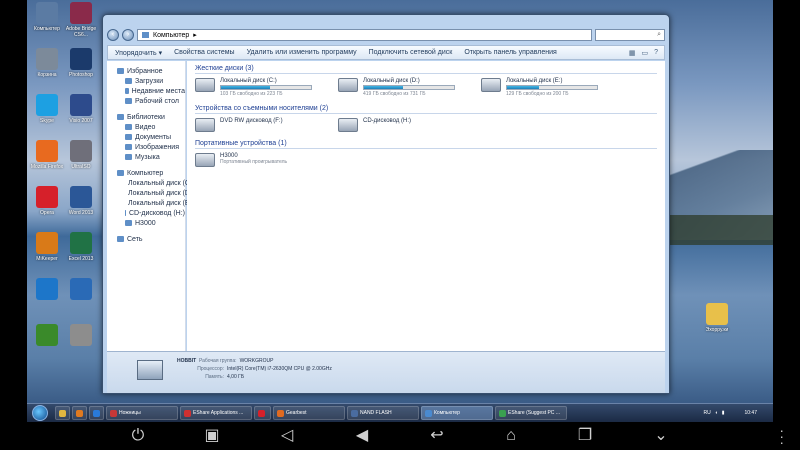 The width and height of the screenshot is (800, 450). What do you see at coordinates (287, 436) in the screenshot?
I see `volume-down-icon: ◁` at bounding box center [287, 436].